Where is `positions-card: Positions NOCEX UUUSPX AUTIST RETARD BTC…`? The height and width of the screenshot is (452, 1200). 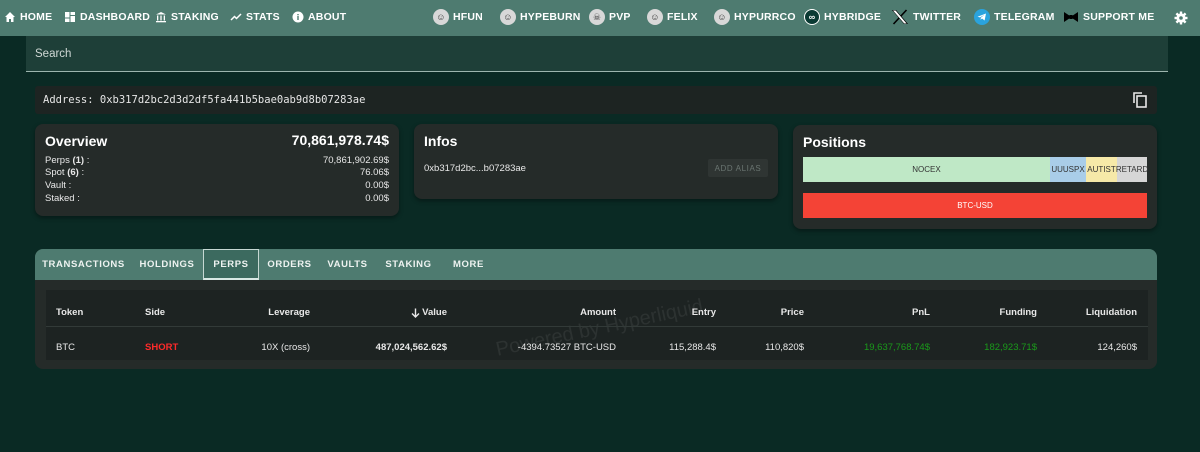
positions-card: Positions NOCEX UUUSPX AUTIST RETARD BTC… is located at coordinates (975, 177).